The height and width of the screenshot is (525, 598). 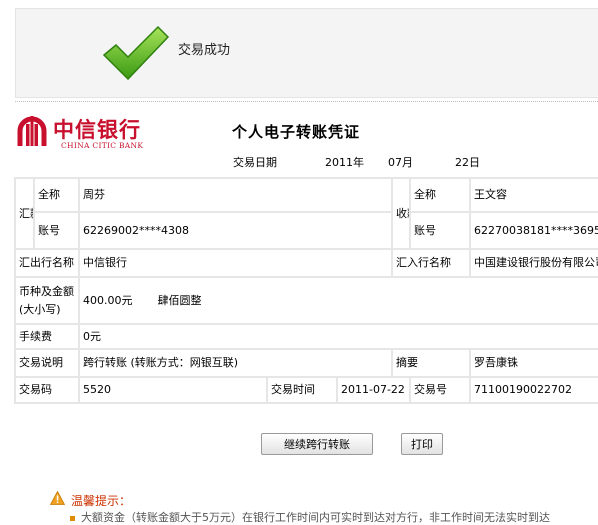 I want to click on date-day: 22日, so click(x=467, y=162).